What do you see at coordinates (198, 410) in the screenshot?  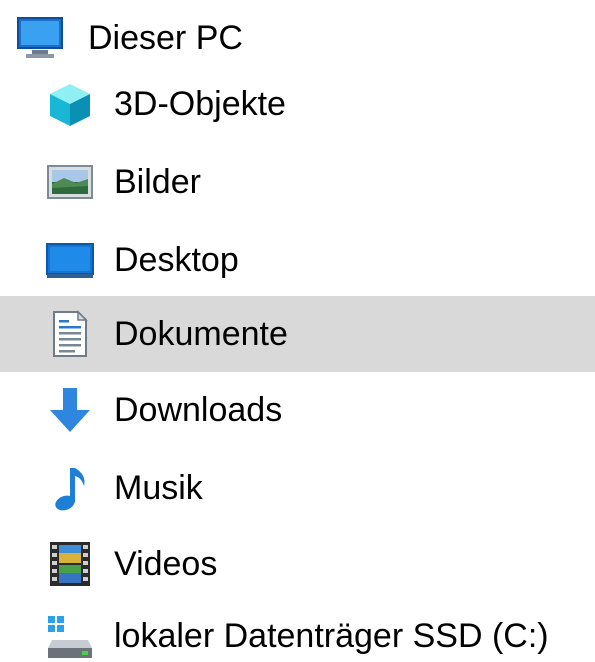 I see `tree-item-label: Downloads` at bounding box center [198, 410].